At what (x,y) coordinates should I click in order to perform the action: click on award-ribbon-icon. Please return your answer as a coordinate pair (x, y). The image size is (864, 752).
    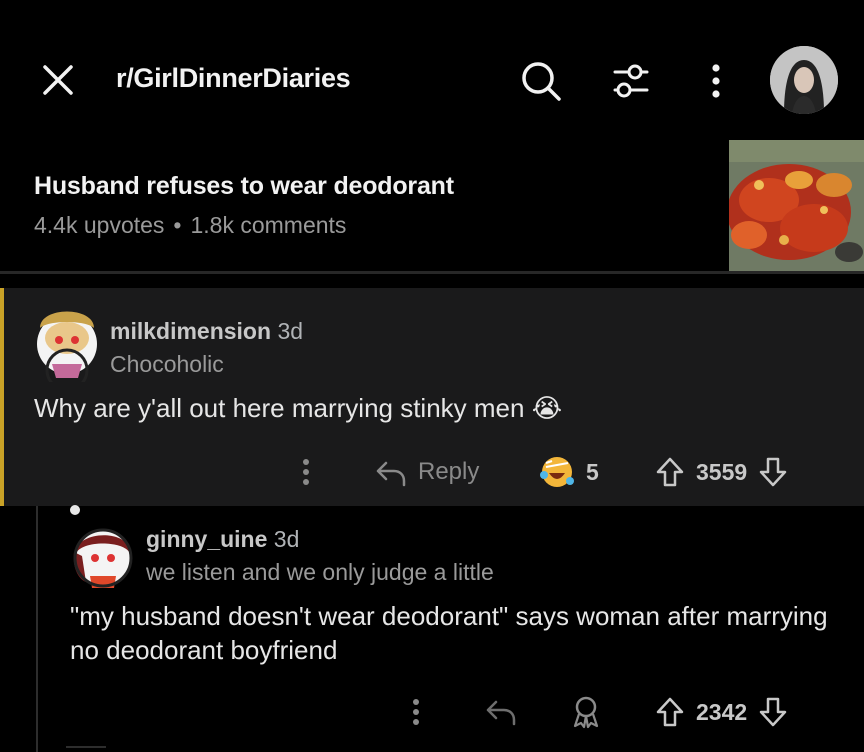
    Looking at the image, I should click on (586, 712).